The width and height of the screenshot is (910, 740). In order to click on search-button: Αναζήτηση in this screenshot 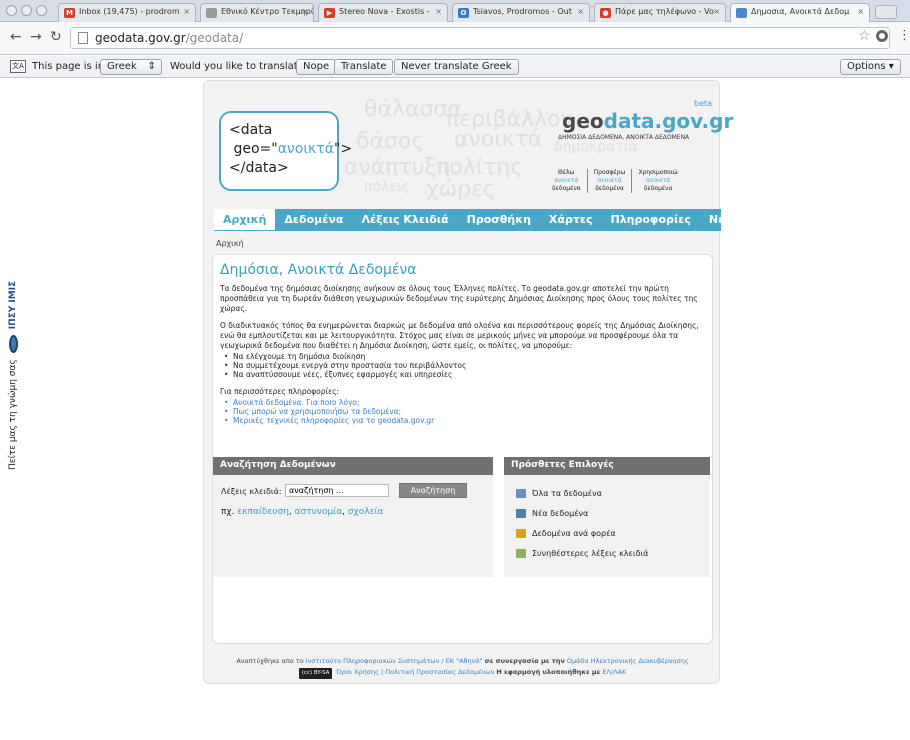, I will do `click(433, 490)`.